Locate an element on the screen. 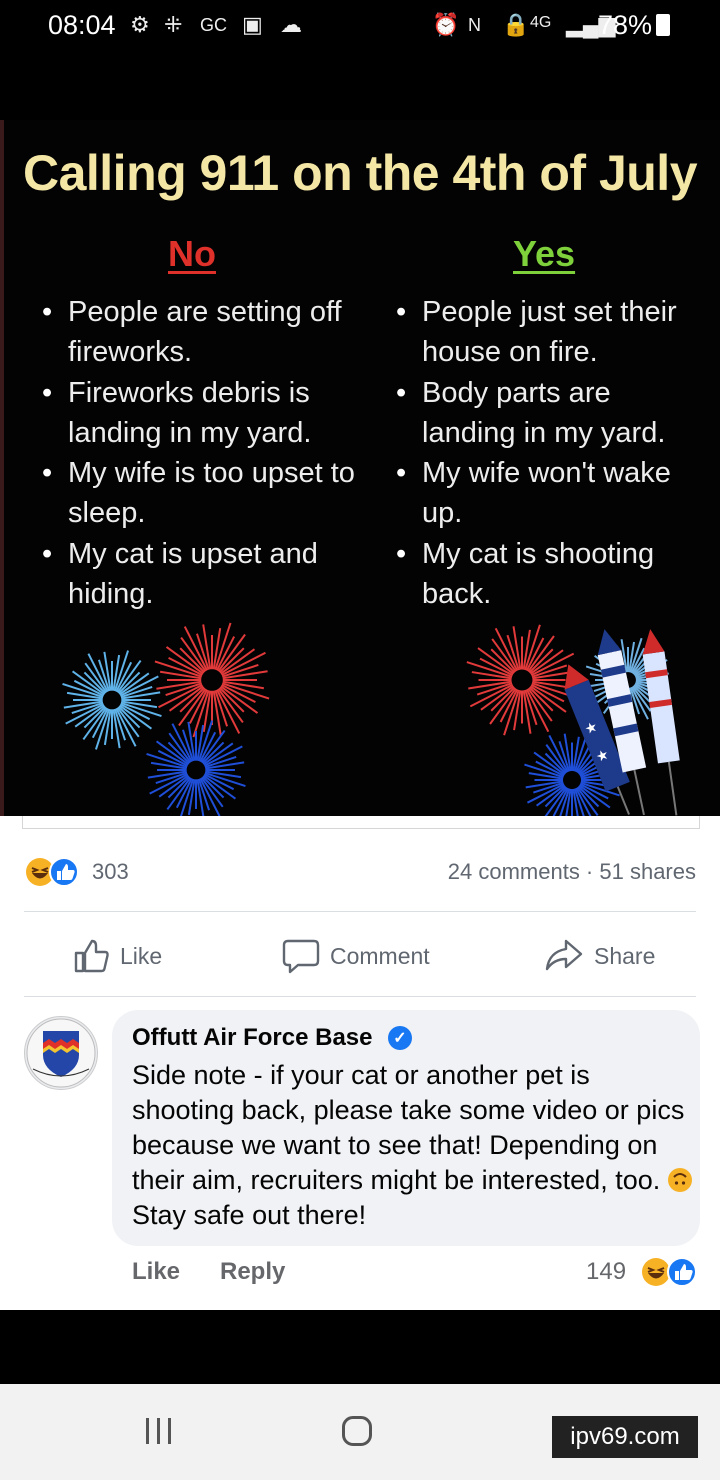 The image size is (720, 1480). comments-shares-count: 24 comments · 51 shares is located at coordinates (572, 872).